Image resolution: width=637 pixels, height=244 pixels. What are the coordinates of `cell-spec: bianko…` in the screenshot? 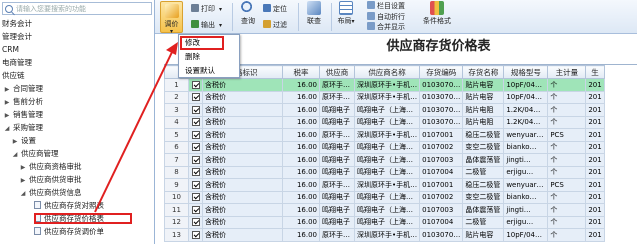 It's located at (526, 147).